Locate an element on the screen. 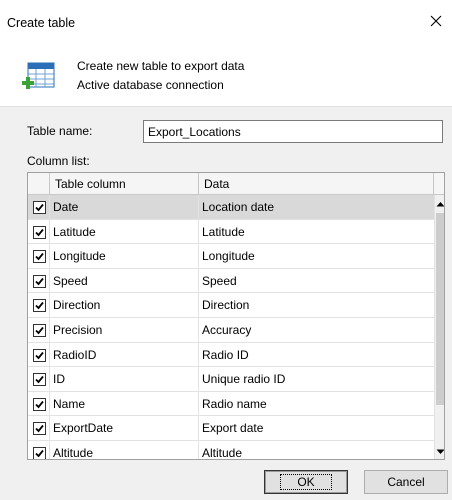  table-row: Speed Speed is located at coordinates (231, 281).